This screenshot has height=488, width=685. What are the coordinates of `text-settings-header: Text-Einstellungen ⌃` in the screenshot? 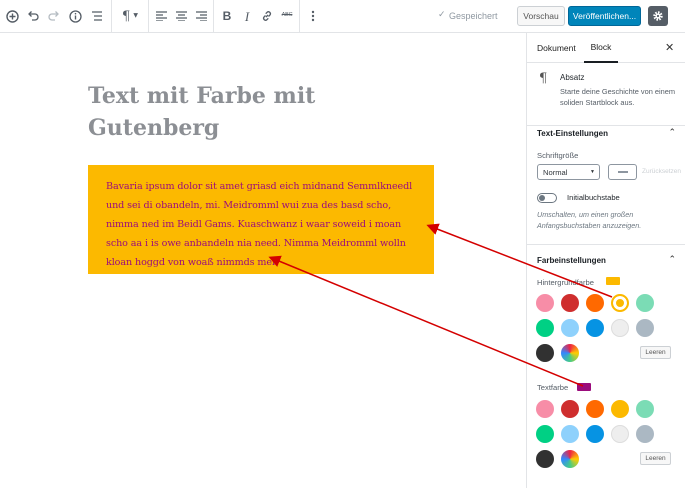 It's located at (606, 133).